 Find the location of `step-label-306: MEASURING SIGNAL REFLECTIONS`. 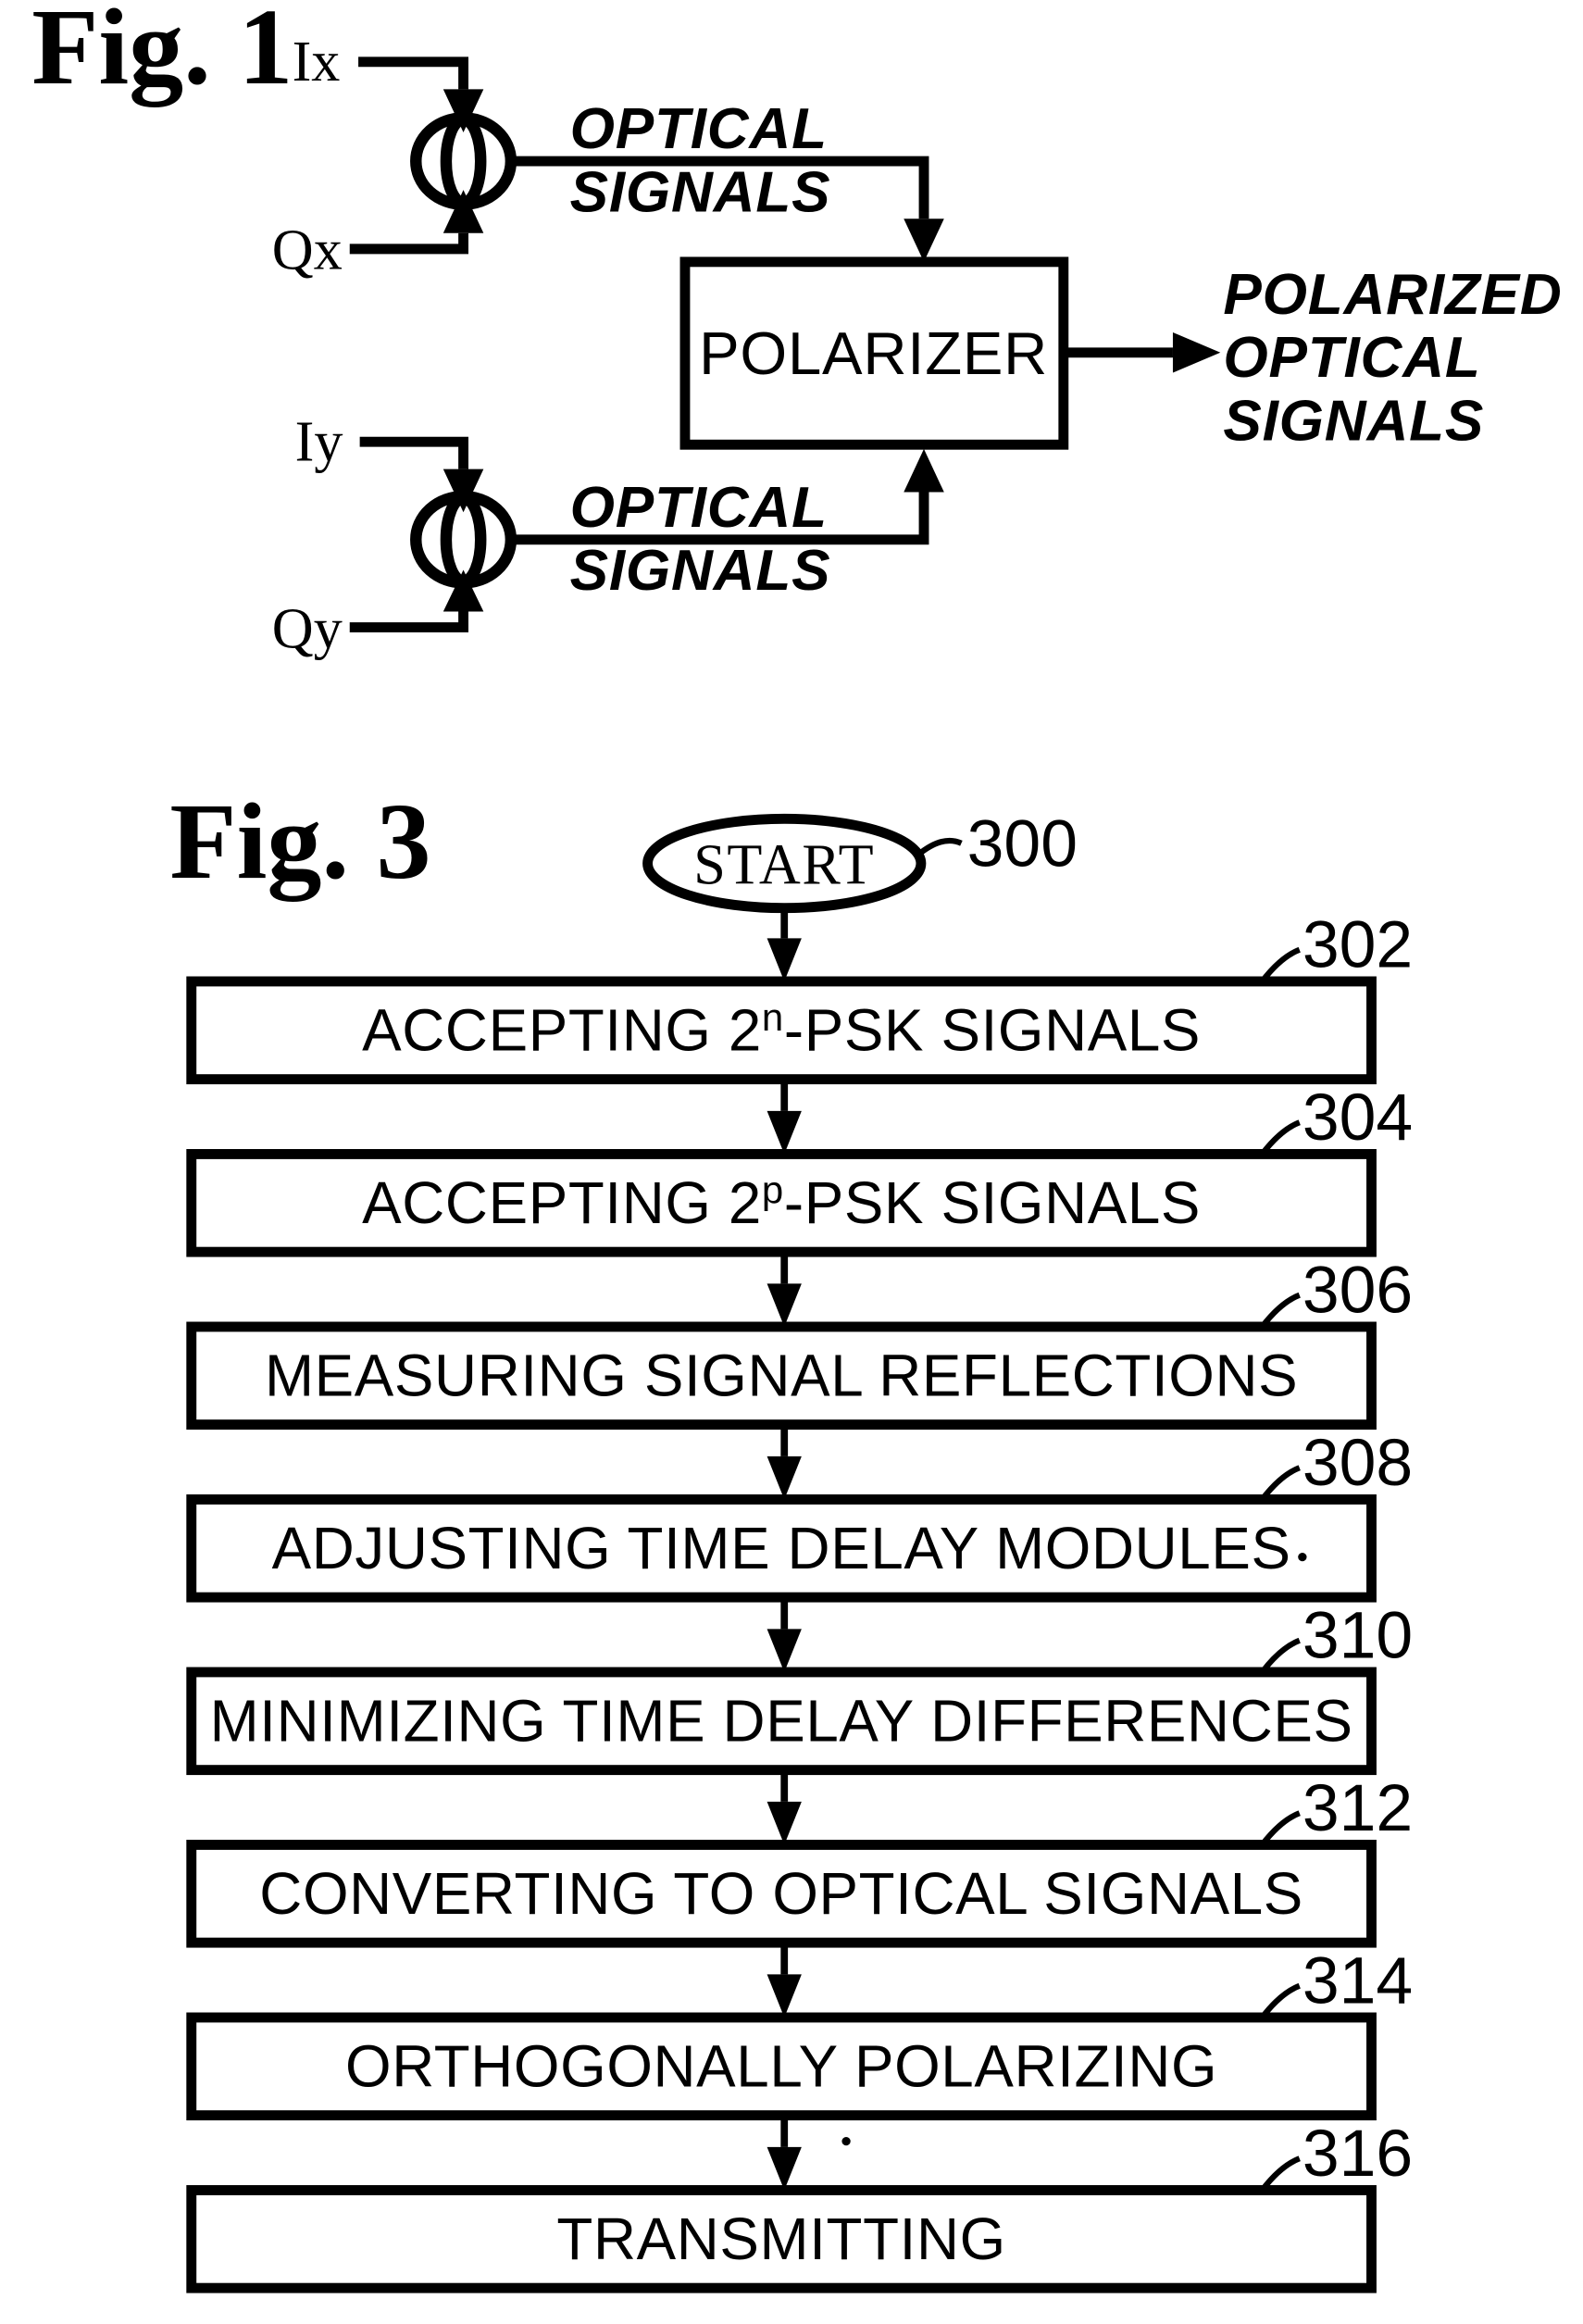

step-label-306: MEASURING SIGNAL REFLECTIONS is located at coordinates (781, 1376).